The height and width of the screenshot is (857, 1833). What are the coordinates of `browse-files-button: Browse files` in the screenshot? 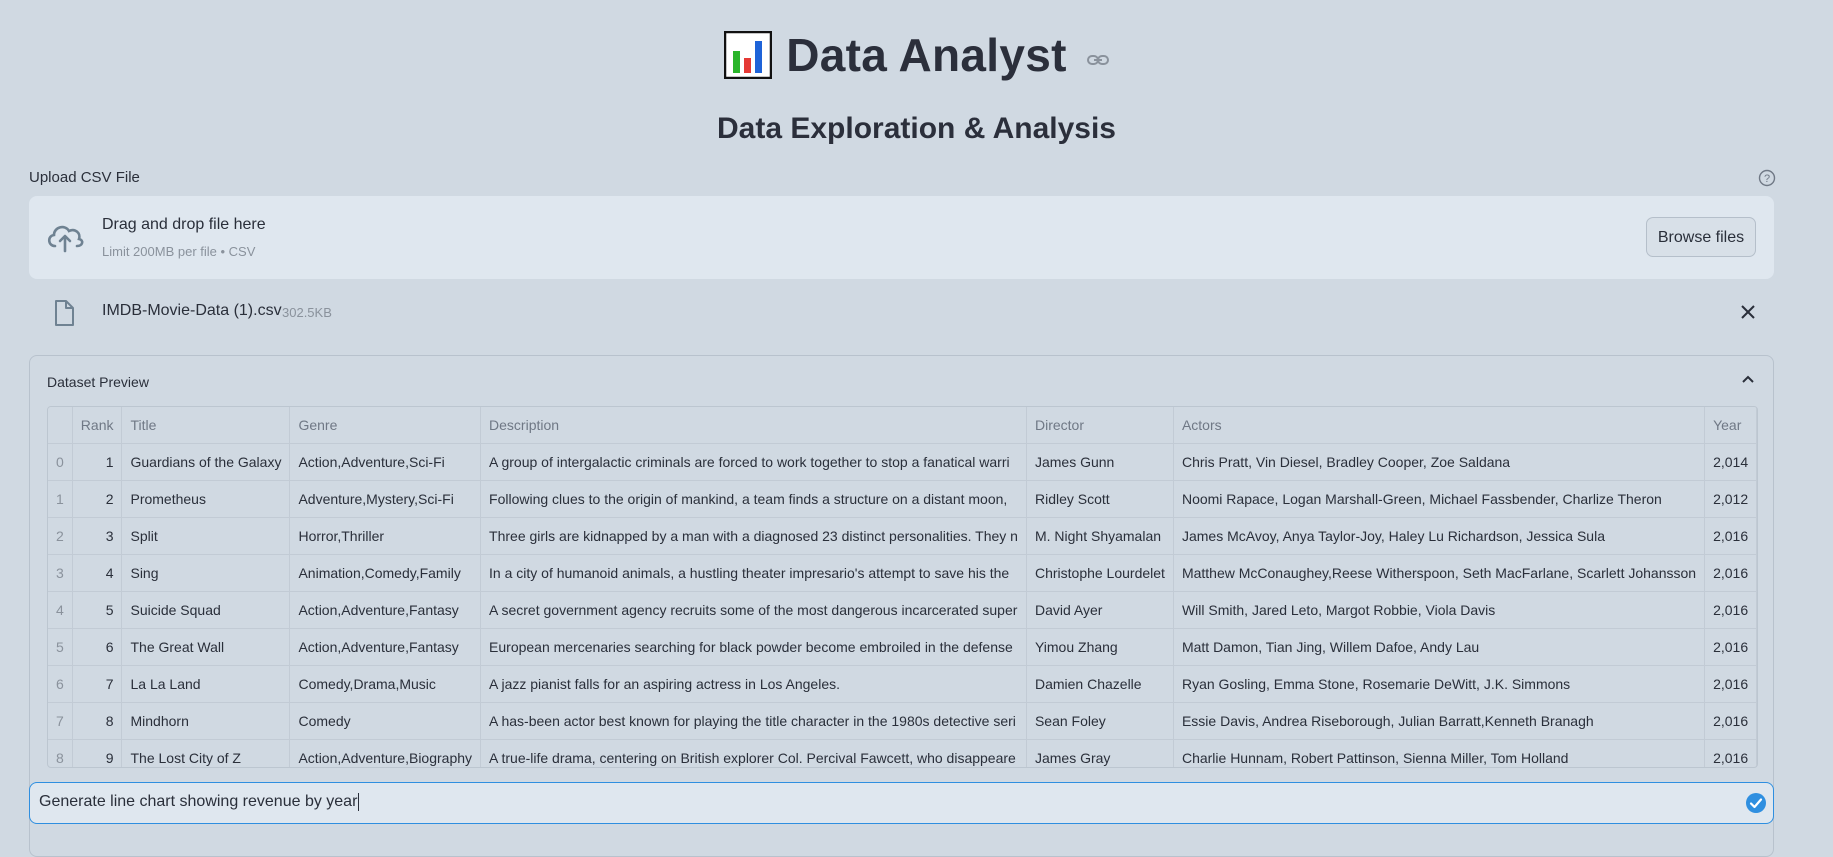 It's located at (1701, 237).